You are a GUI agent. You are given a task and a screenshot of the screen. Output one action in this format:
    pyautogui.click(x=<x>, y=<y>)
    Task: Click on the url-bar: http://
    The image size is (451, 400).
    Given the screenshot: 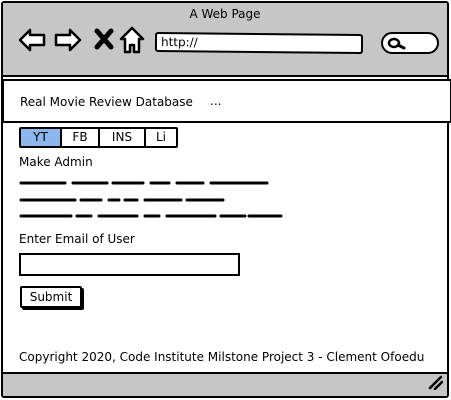 What is the action you would take?
    pyautogui.click(x=259, y=43)
    